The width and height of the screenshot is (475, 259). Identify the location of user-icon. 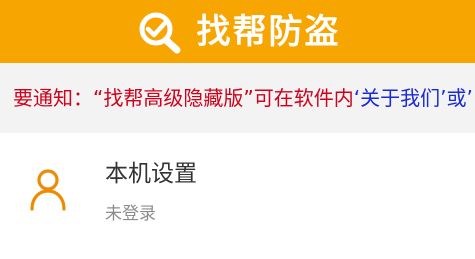
(48, 190).